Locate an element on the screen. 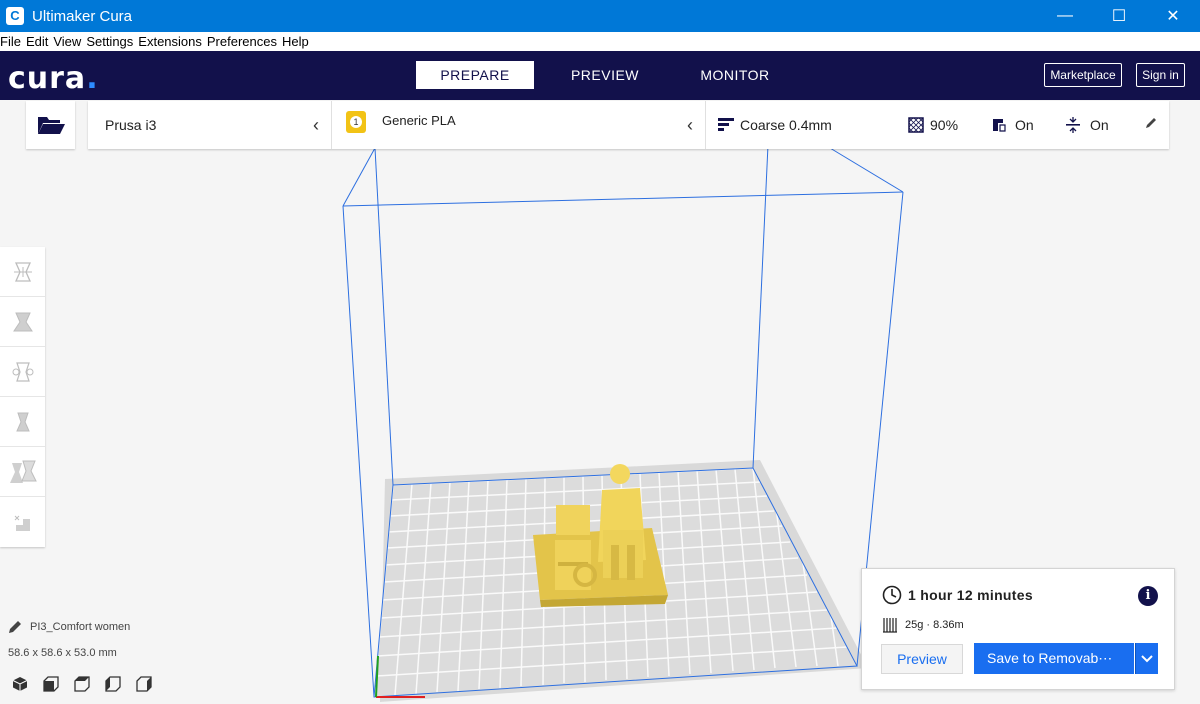 The width and height of the screenshot is (1200, 704). material-usage: 25g · 8.36m is located at coordinates (923, 625).